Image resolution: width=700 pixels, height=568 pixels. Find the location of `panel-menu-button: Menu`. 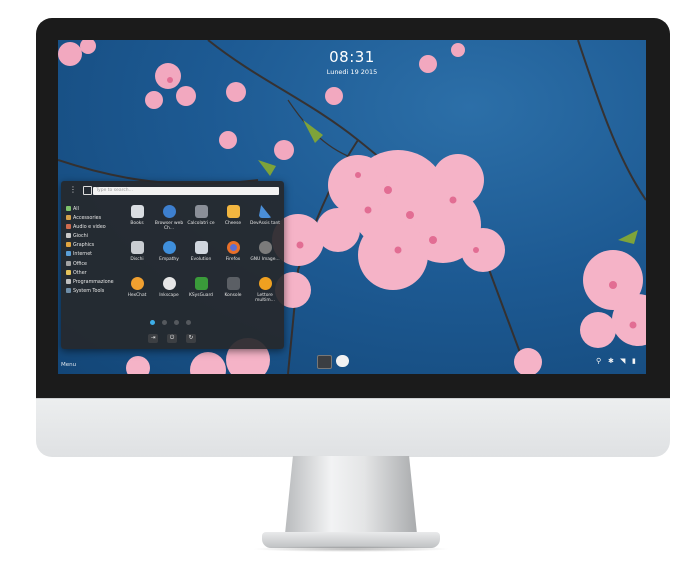

panel-menu-button: Menu is located at coordinates (68, 365).